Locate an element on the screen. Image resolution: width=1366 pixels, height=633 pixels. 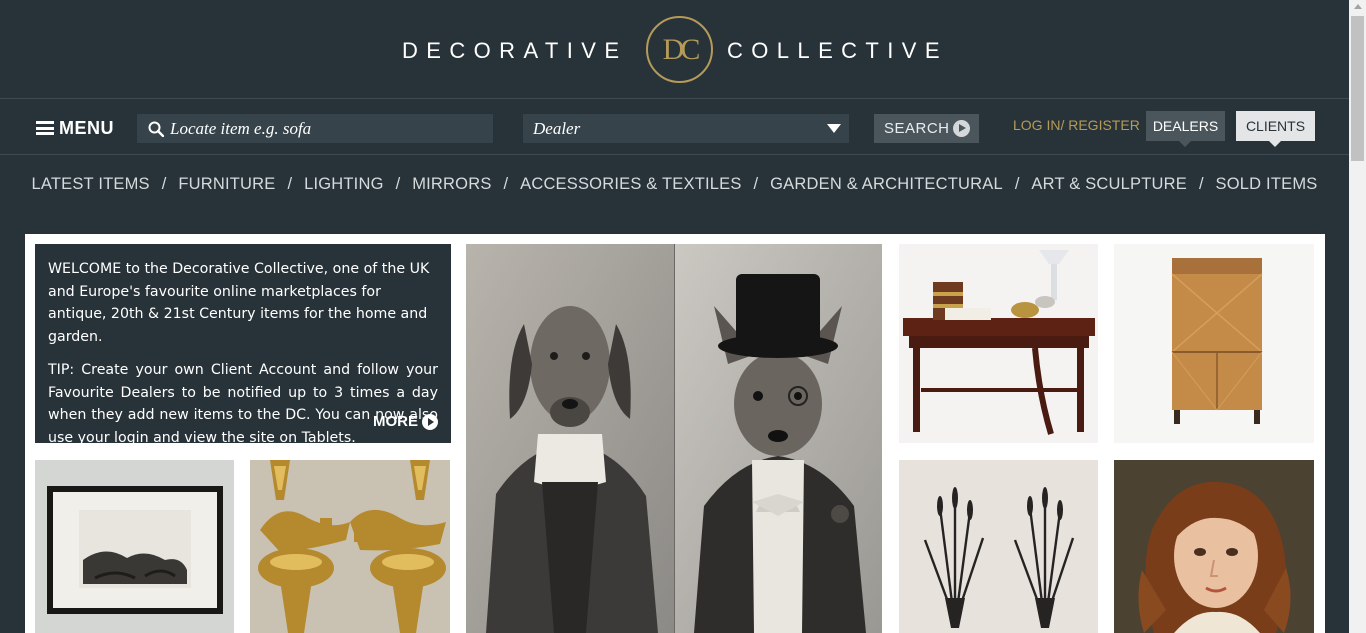
more-link: MORE is located at coordinates (405, 422).